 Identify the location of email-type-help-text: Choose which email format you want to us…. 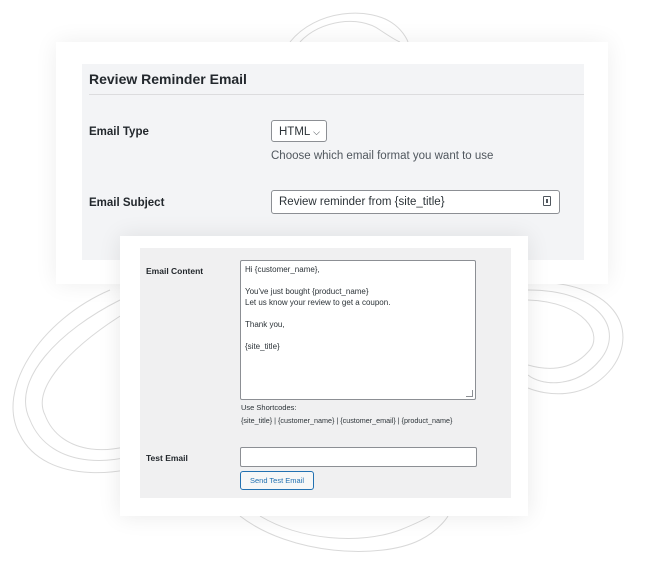
(382, 156).